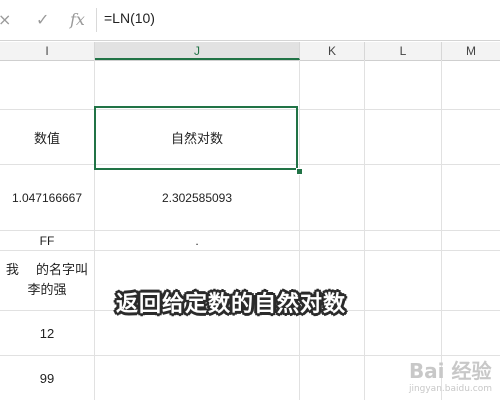  What do you see at coordinates (471, 51) in the screenshot?
I see `column-header-m: M` at bounding box center [471, 51].